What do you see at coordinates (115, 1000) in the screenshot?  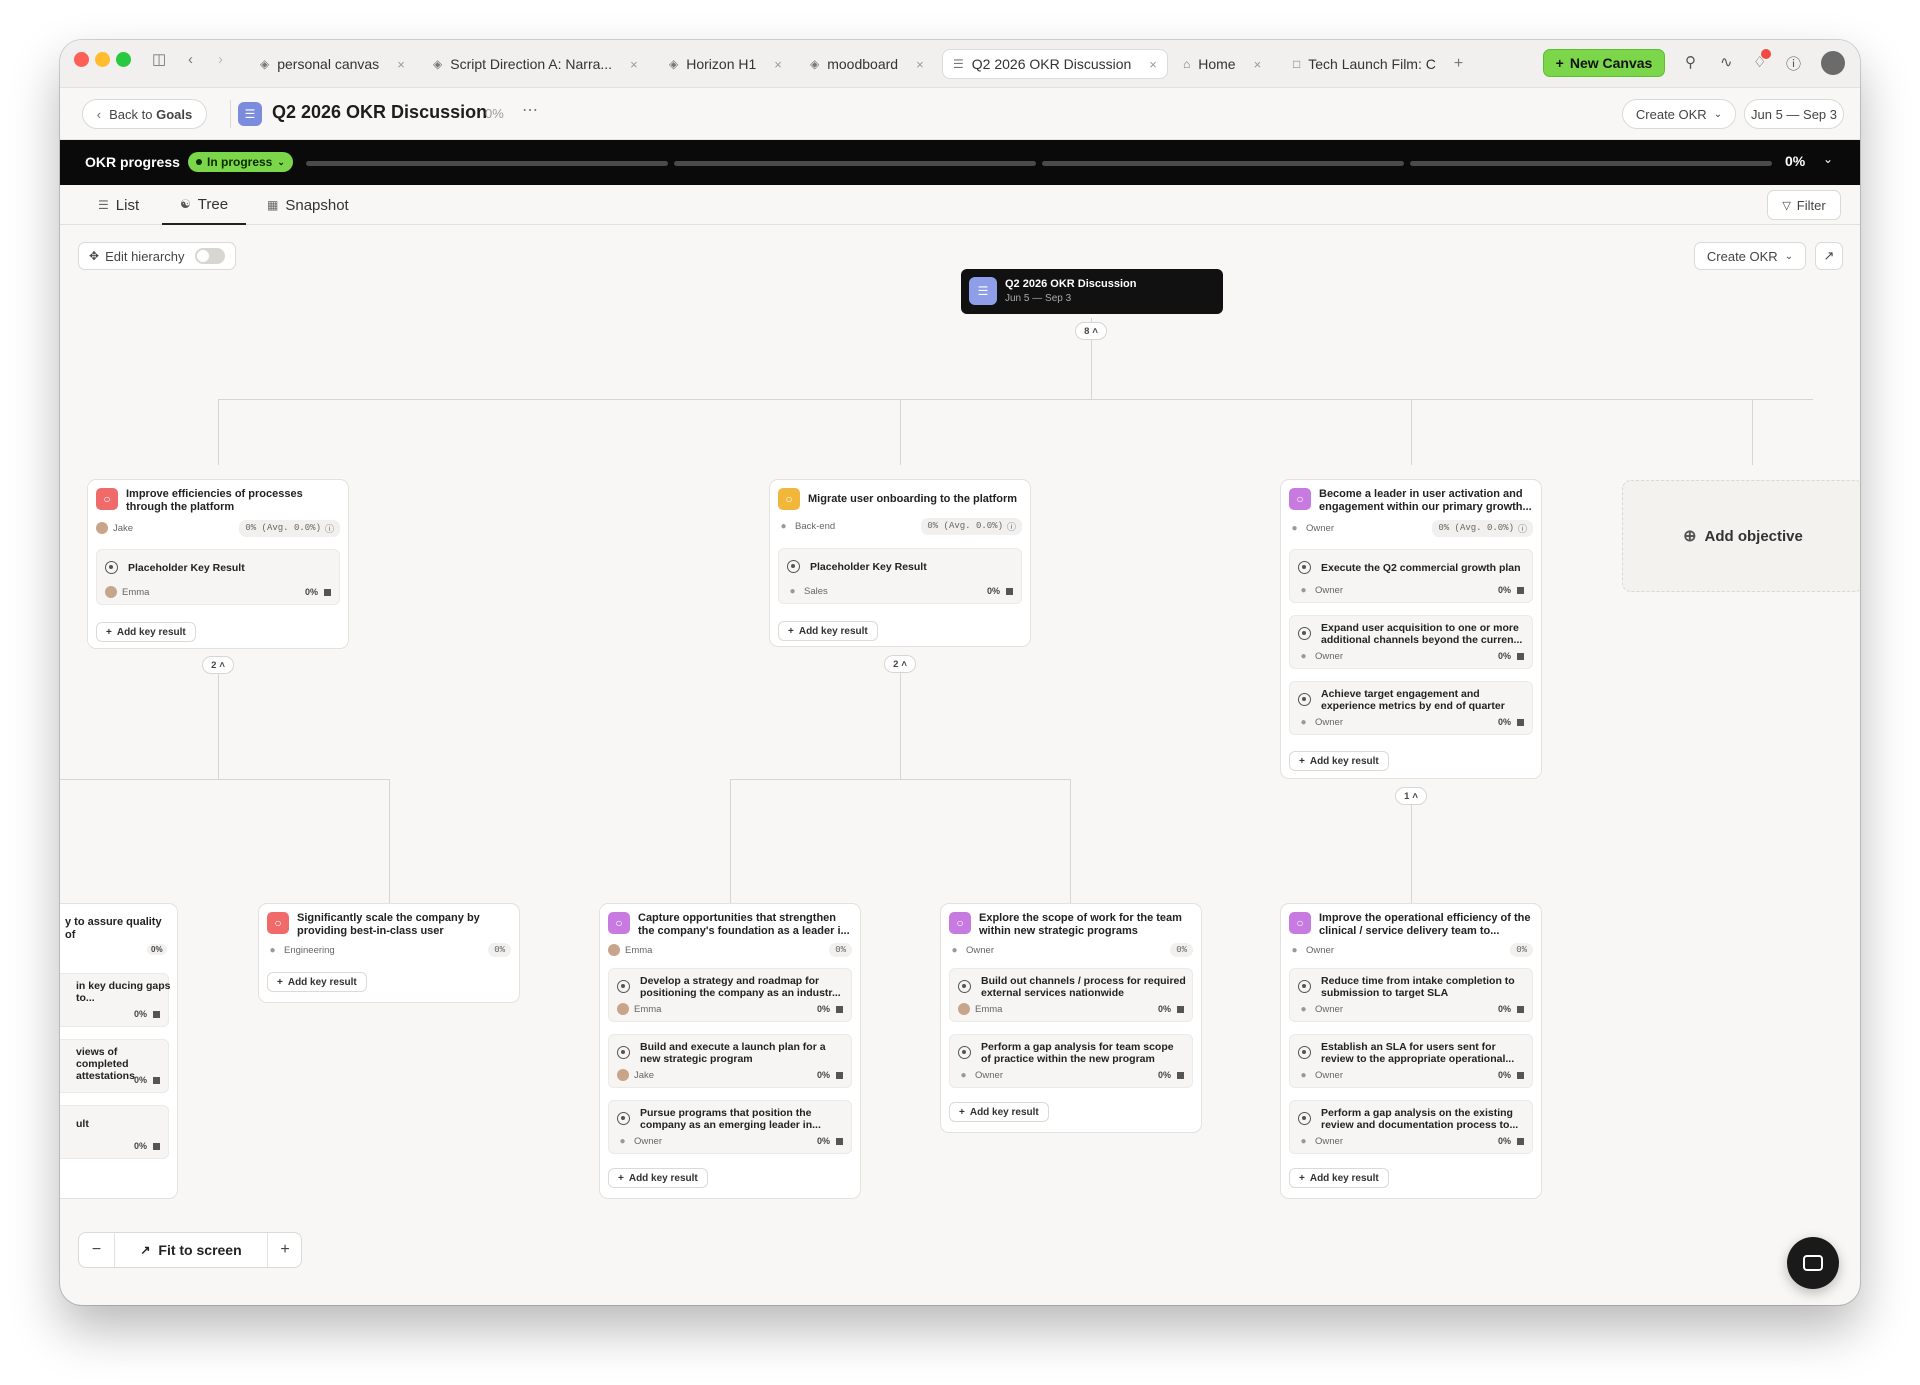 I see `key-result-card: in key ducing gaps to... 0%` at bounding box center [115, 1000].